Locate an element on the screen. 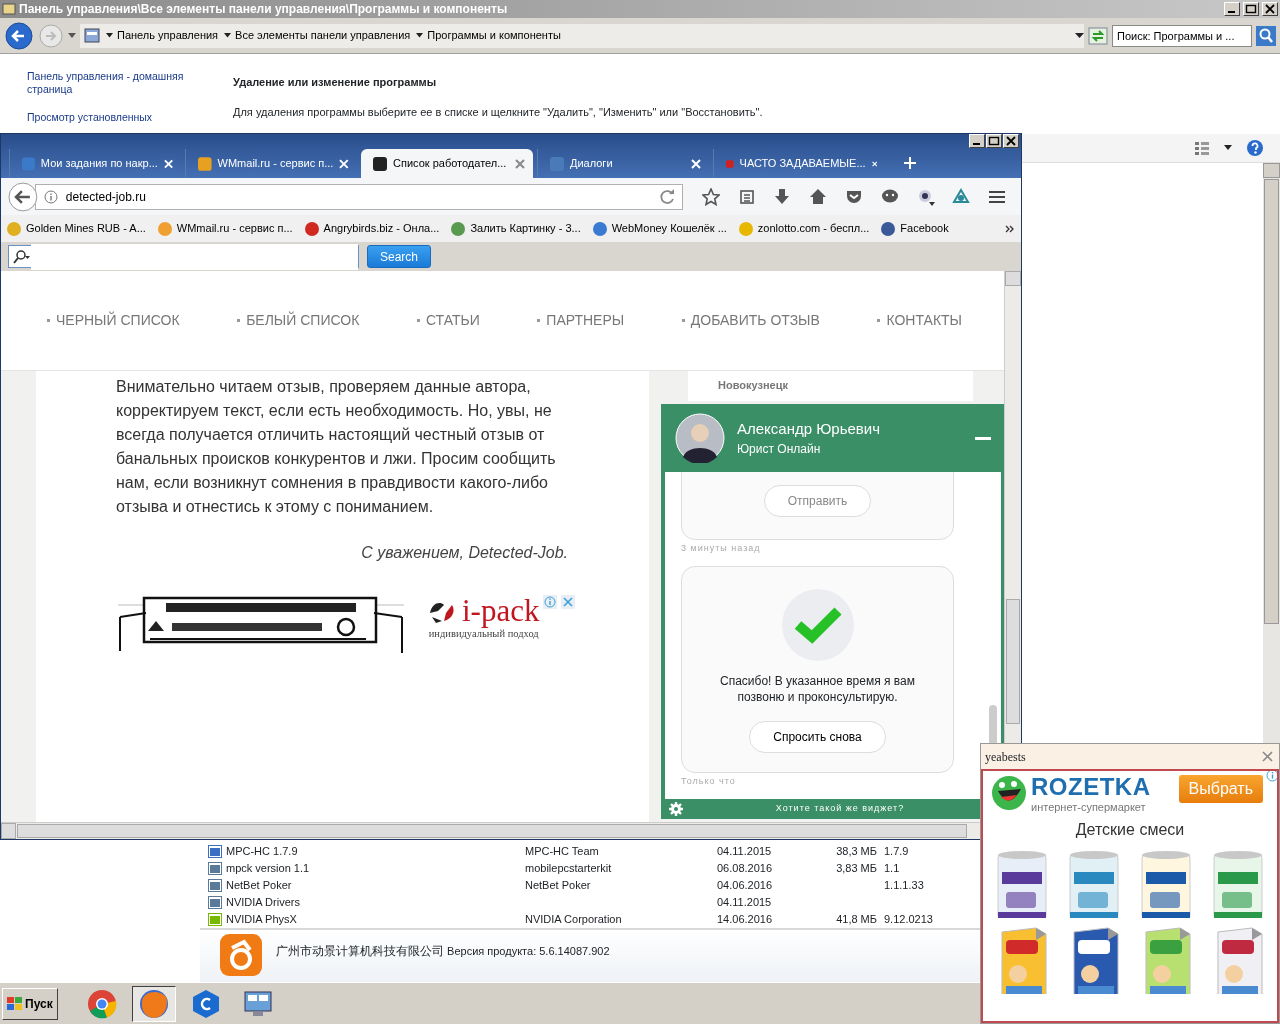 This screenshot has width=1280, height=1024. program-name: NetBet Poker is located at coordinates (259, 885).